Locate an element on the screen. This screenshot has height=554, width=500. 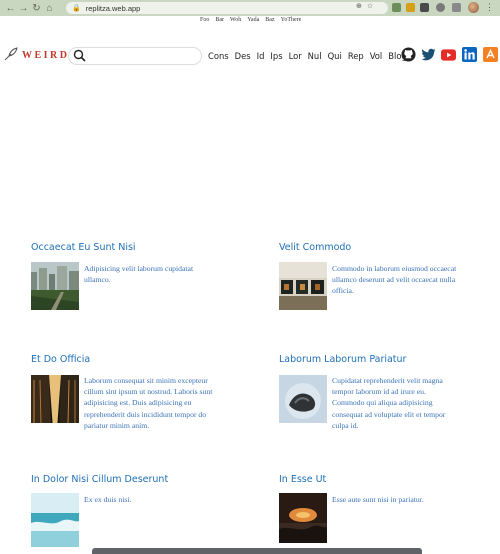
card-text-line: Commodo in laborum eiusmod occaecat is located at coordinates (394, 268).